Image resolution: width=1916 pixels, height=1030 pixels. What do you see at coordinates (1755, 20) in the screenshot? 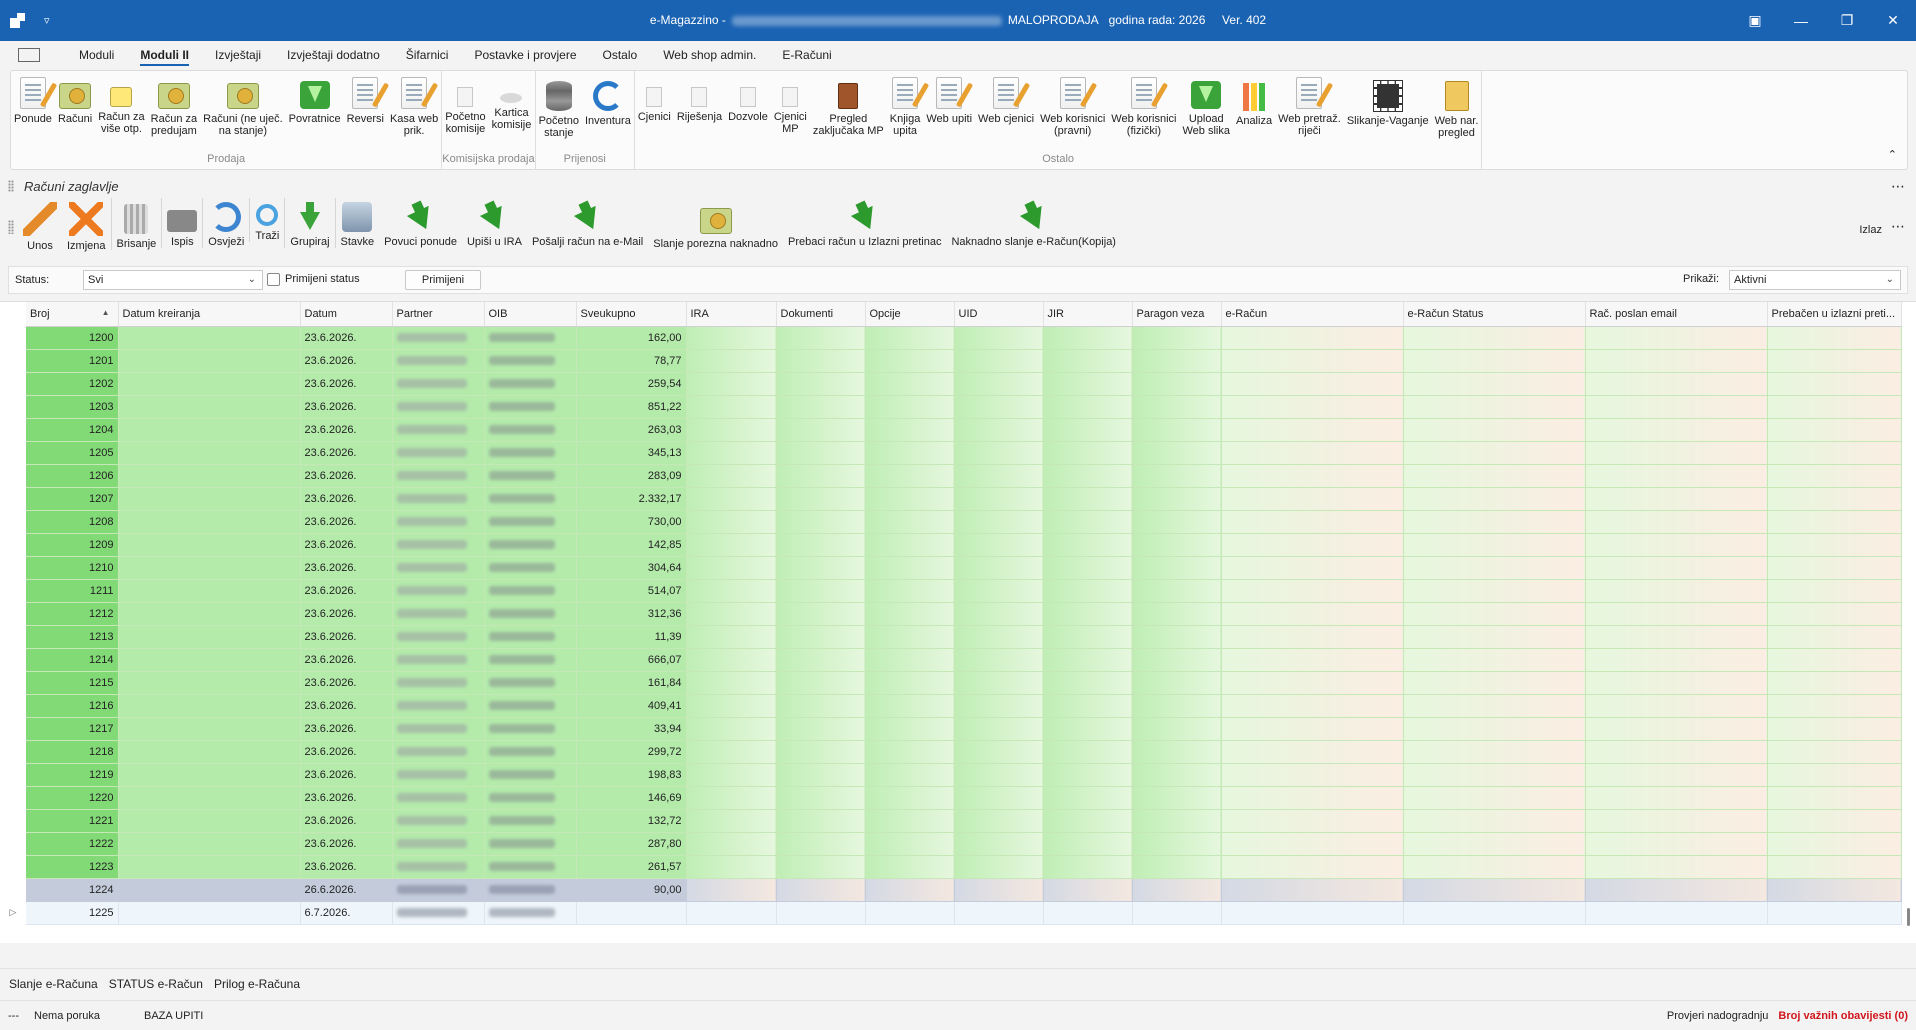
I see `restore-layout-icon: ▣` at bounding box center [1755, 20].